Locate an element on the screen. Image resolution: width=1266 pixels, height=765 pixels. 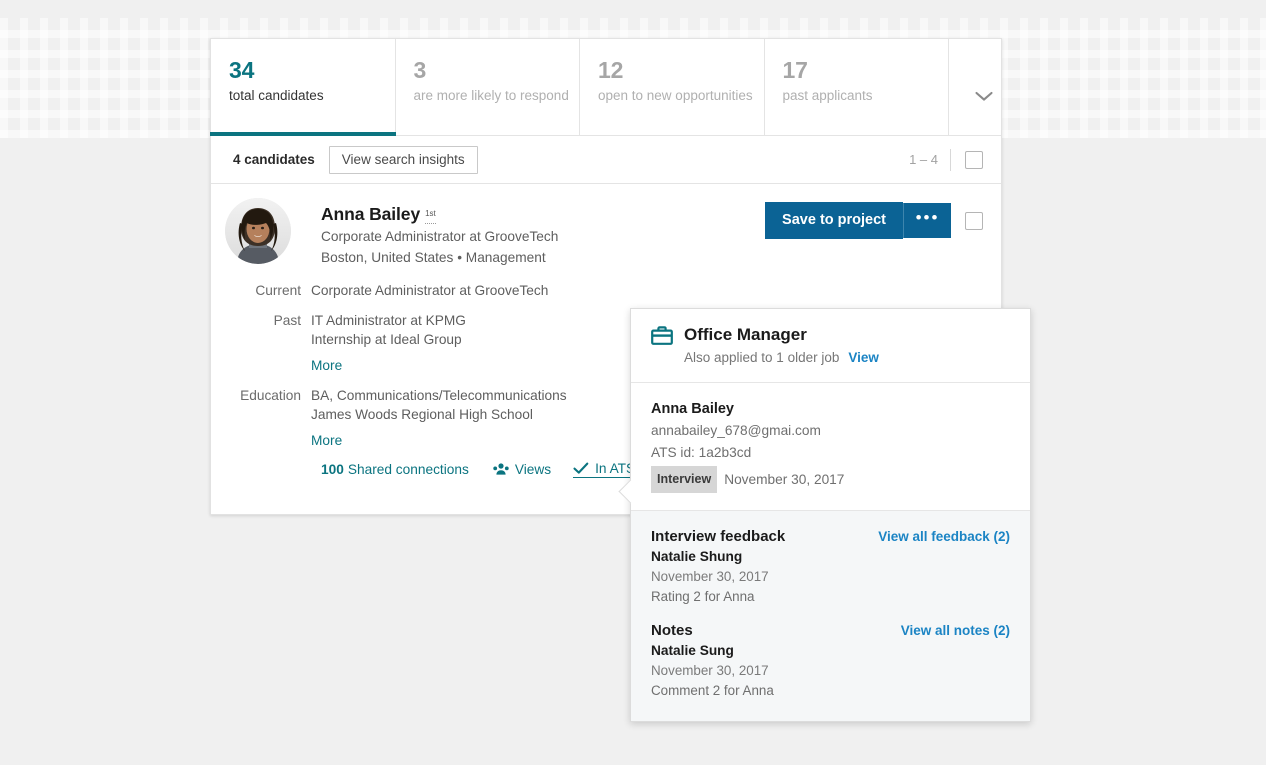
stage-date: November 30, 2017 is located at coordinates (784, 479).